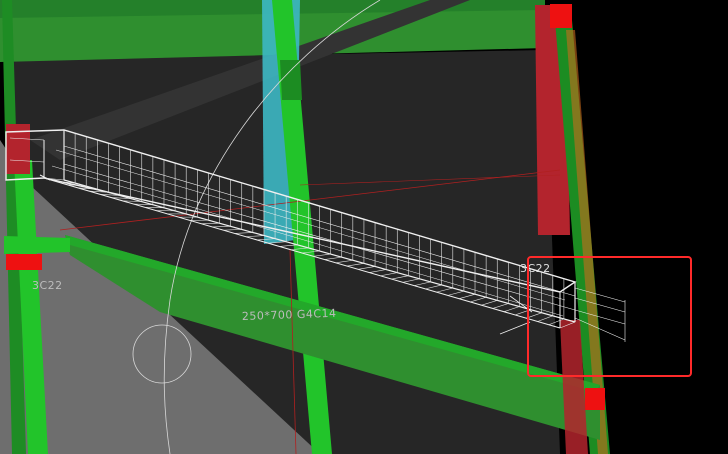 The width and height of the screenshot is (728, 454). What do you see at coordinates (37, 245) in the screenshot?
I see `front-left-arm` at bounding box center [37, 245].